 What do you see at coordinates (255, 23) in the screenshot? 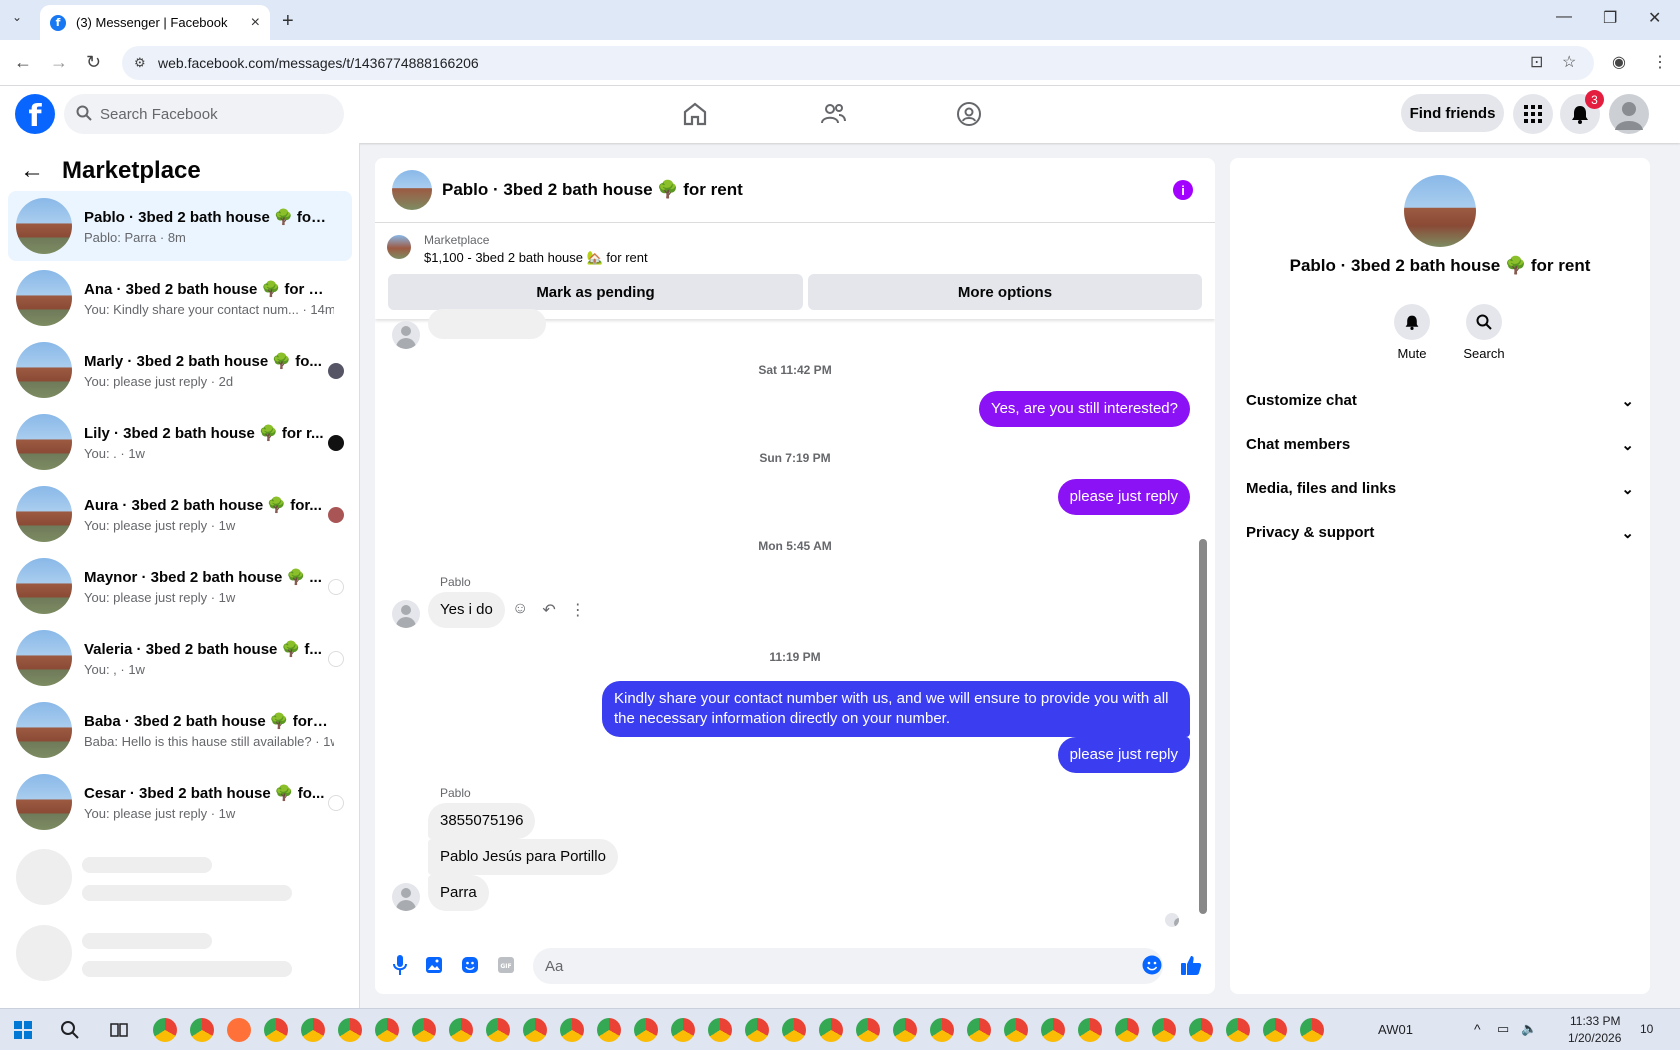
I see `tab-close-icon: ×` at bounding box center [255, 23].